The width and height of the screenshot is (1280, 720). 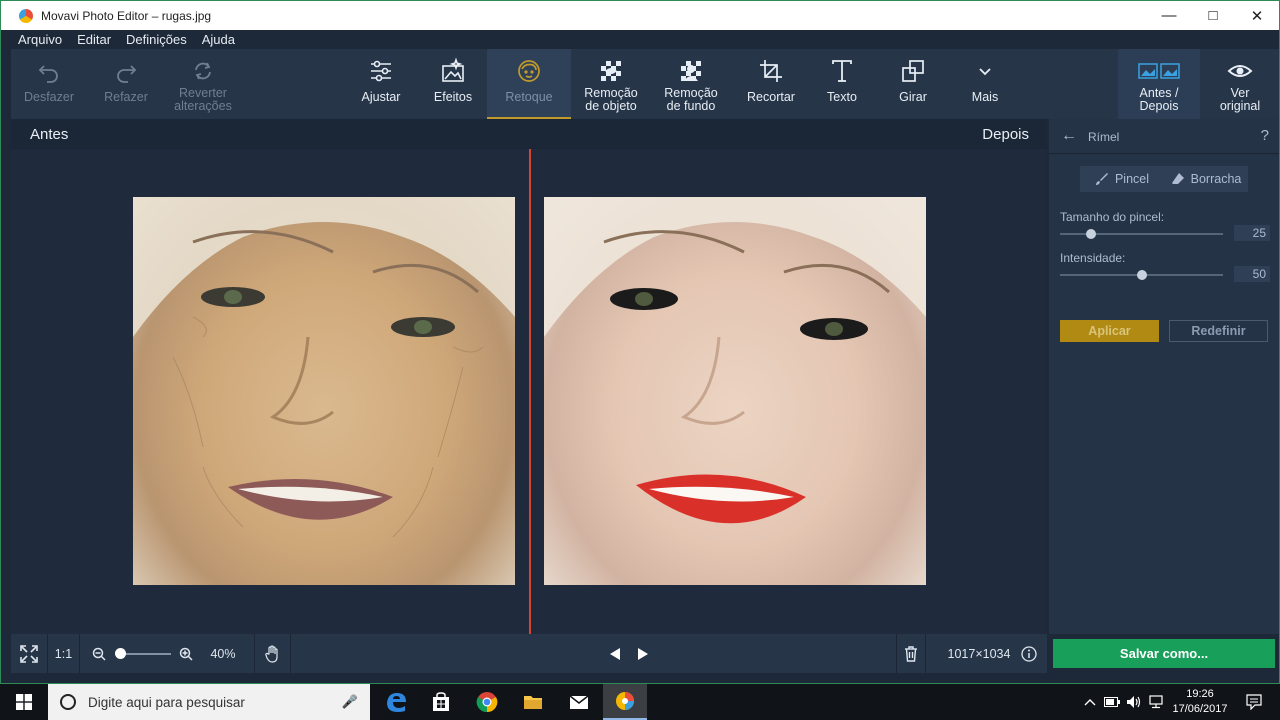 I want to click on redo-button: Refazer, so click(x=126, y=84).